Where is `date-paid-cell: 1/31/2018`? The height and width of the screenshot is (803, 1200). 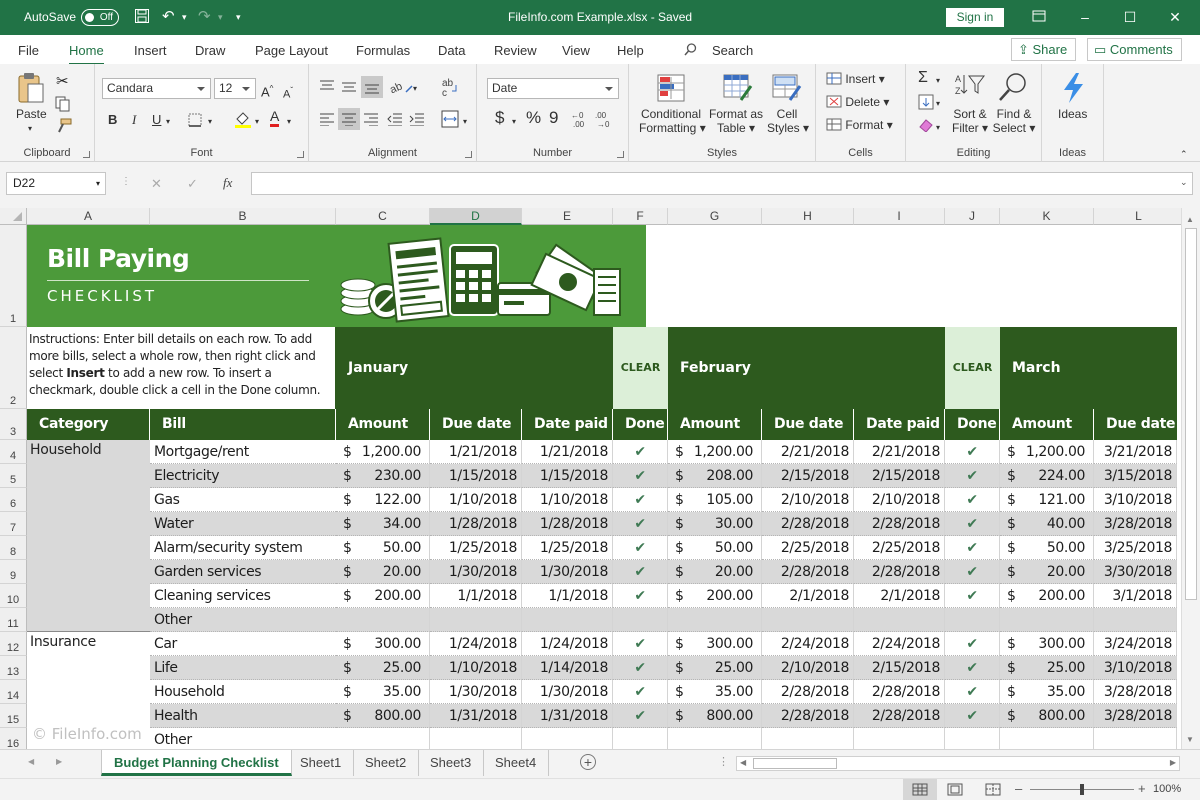 date-paid-cell: 1/31/2018 is located at coordinates (567, 716).